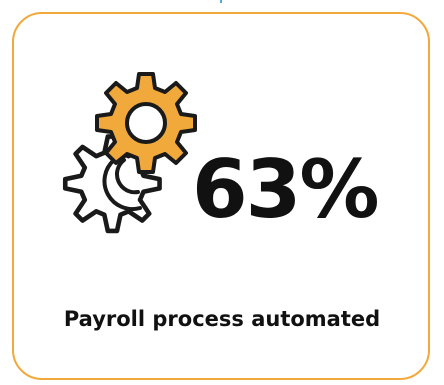 Image resolution: width=444 pixels, height=385 pixels. Describe the element at coordinates (223, 1) in the screenshot. I see `top-edge-mark: |` at that location.